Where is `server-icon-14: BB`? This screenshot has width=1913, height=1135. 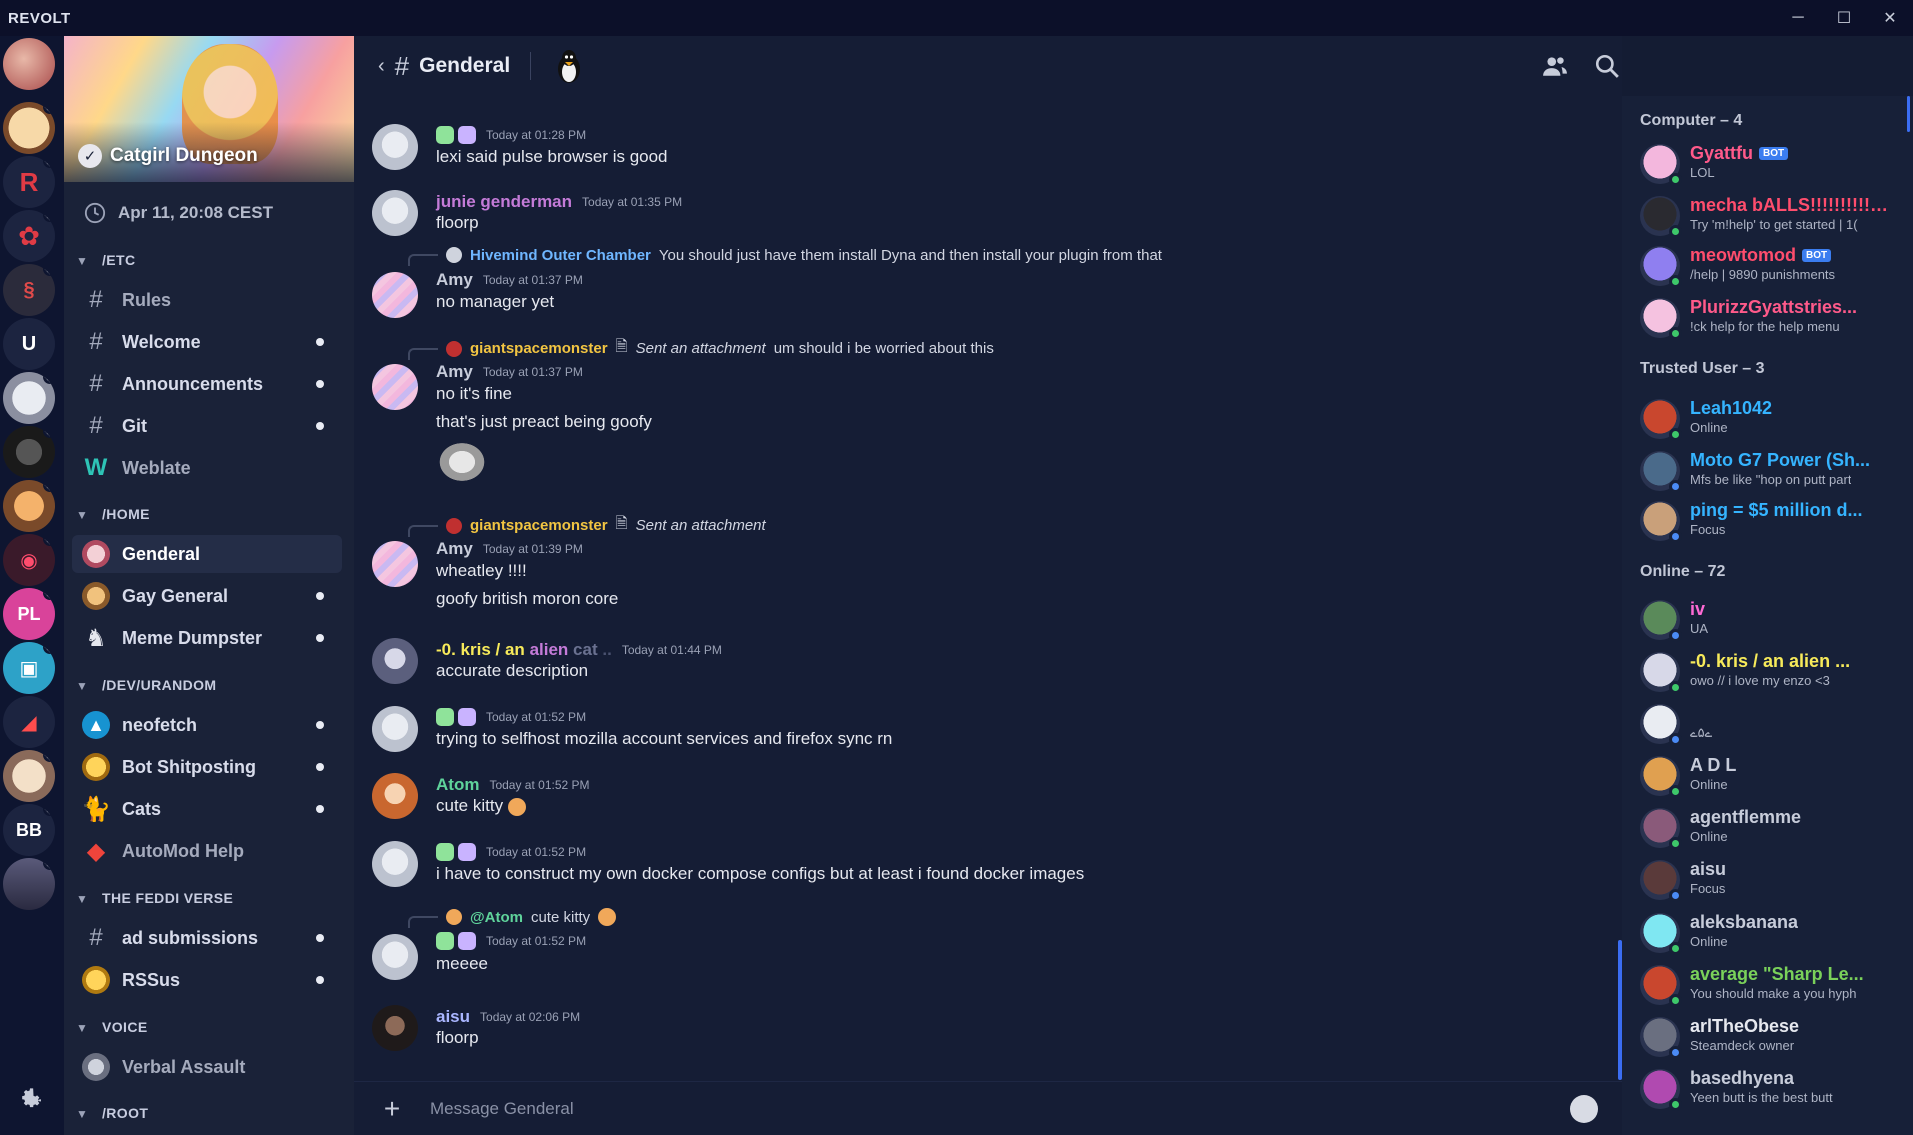 server-icon-14: BB is located at coordinates (29, 830).